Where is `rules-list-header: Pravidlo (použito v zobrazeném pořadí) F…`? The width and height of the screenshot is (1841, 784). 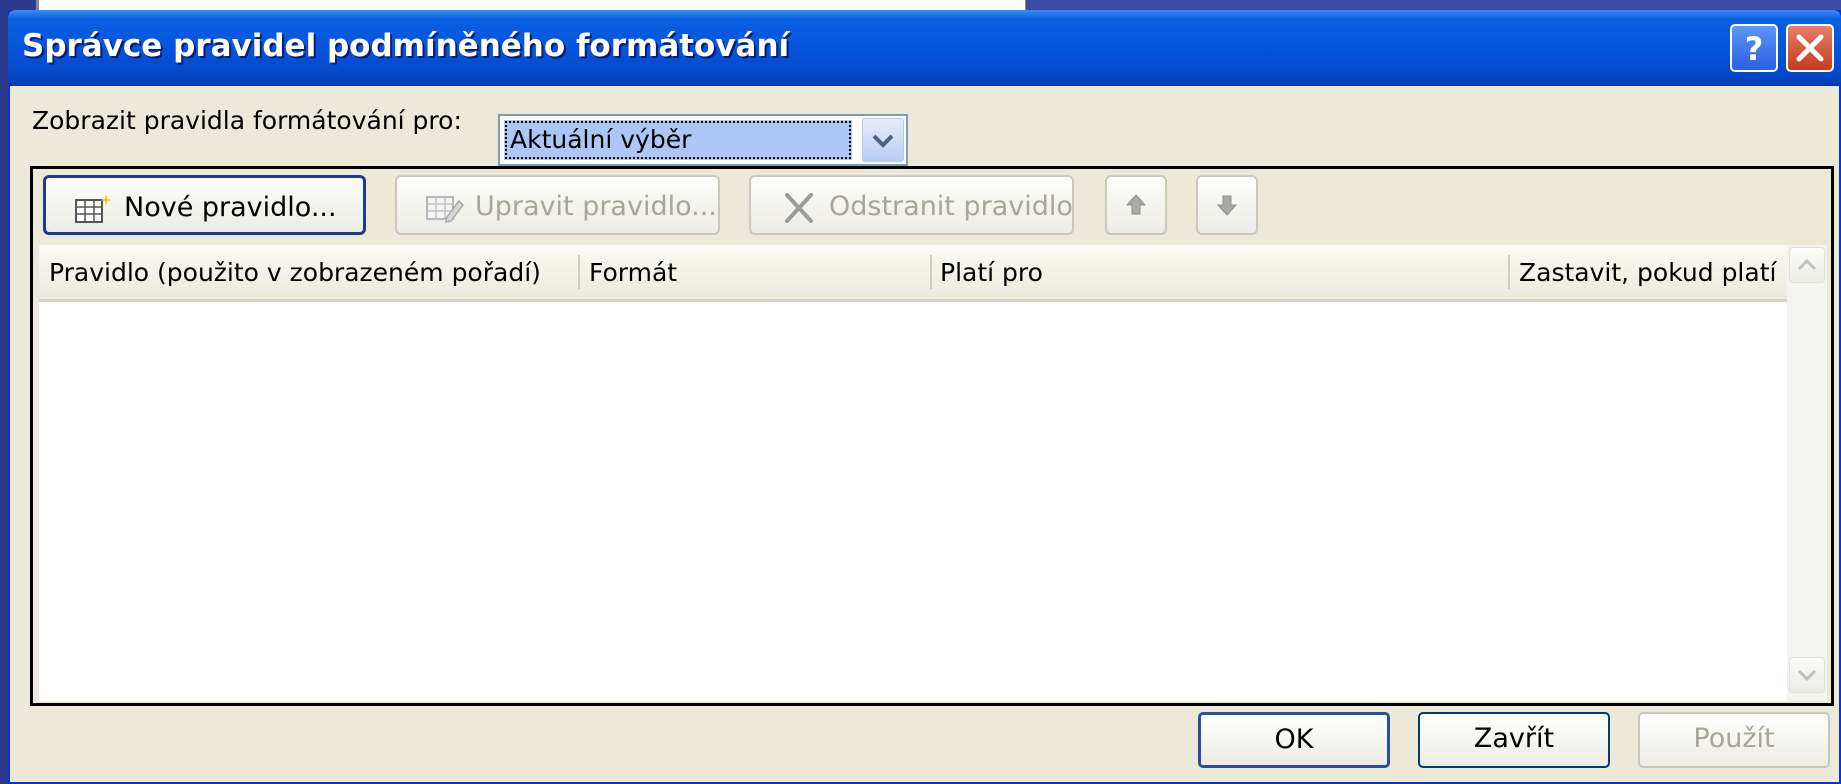 rules-list-header: Pravidlo (použito v zobrazeném pořadí) F… is located at coordinates (913, 273).